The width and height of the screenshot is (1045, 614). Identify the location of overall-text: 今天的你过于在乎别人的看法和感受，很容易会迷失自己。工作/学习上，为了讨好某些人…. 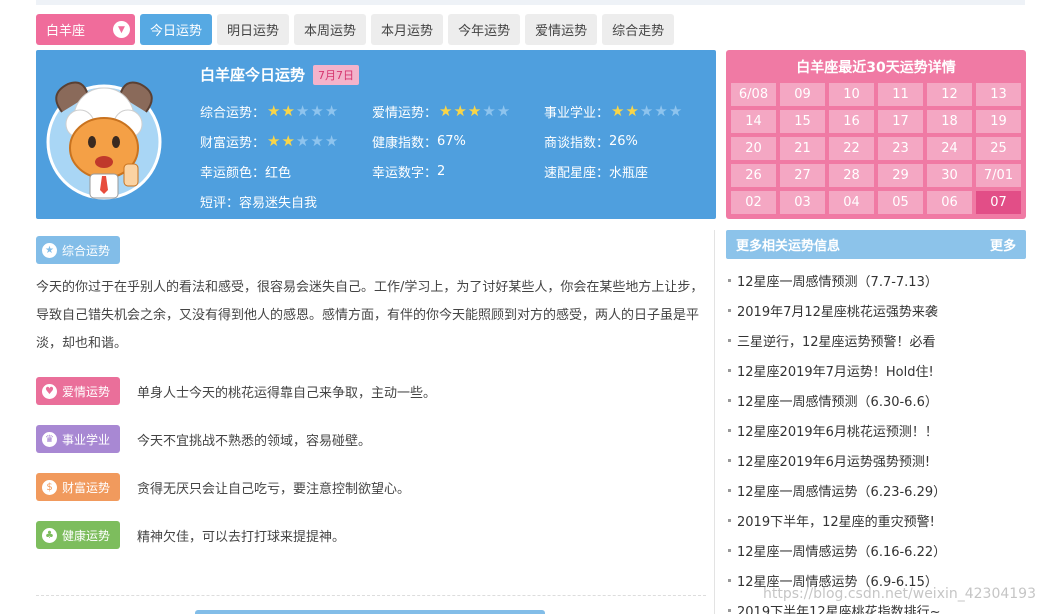
(370, 315).